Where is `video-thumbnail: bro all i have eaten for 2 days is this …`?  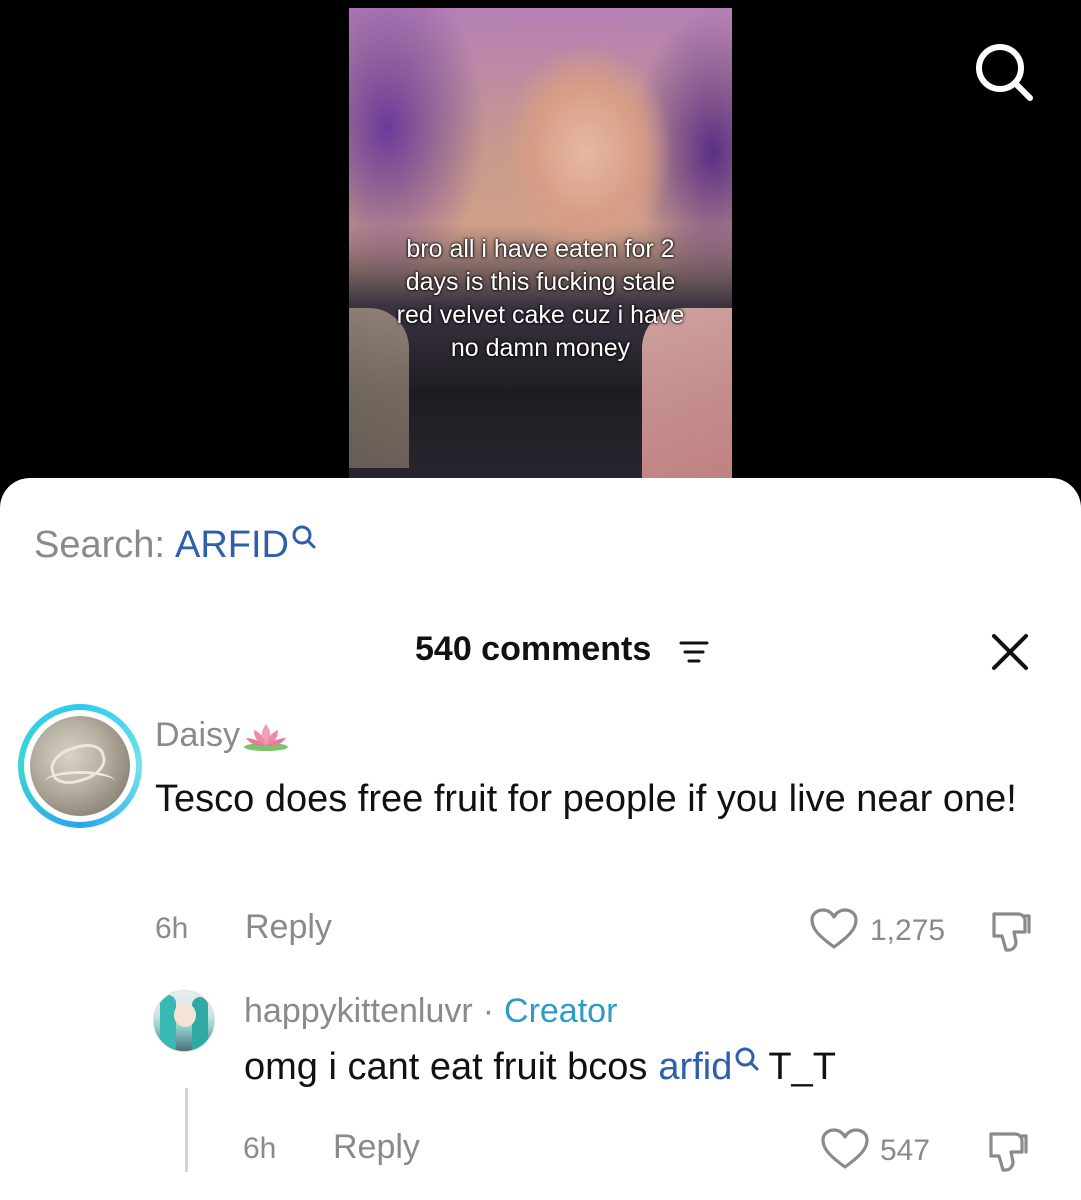
video-thumbnail: bro all i have eaten for 2 days is this … is located at coordinates (540, 248).